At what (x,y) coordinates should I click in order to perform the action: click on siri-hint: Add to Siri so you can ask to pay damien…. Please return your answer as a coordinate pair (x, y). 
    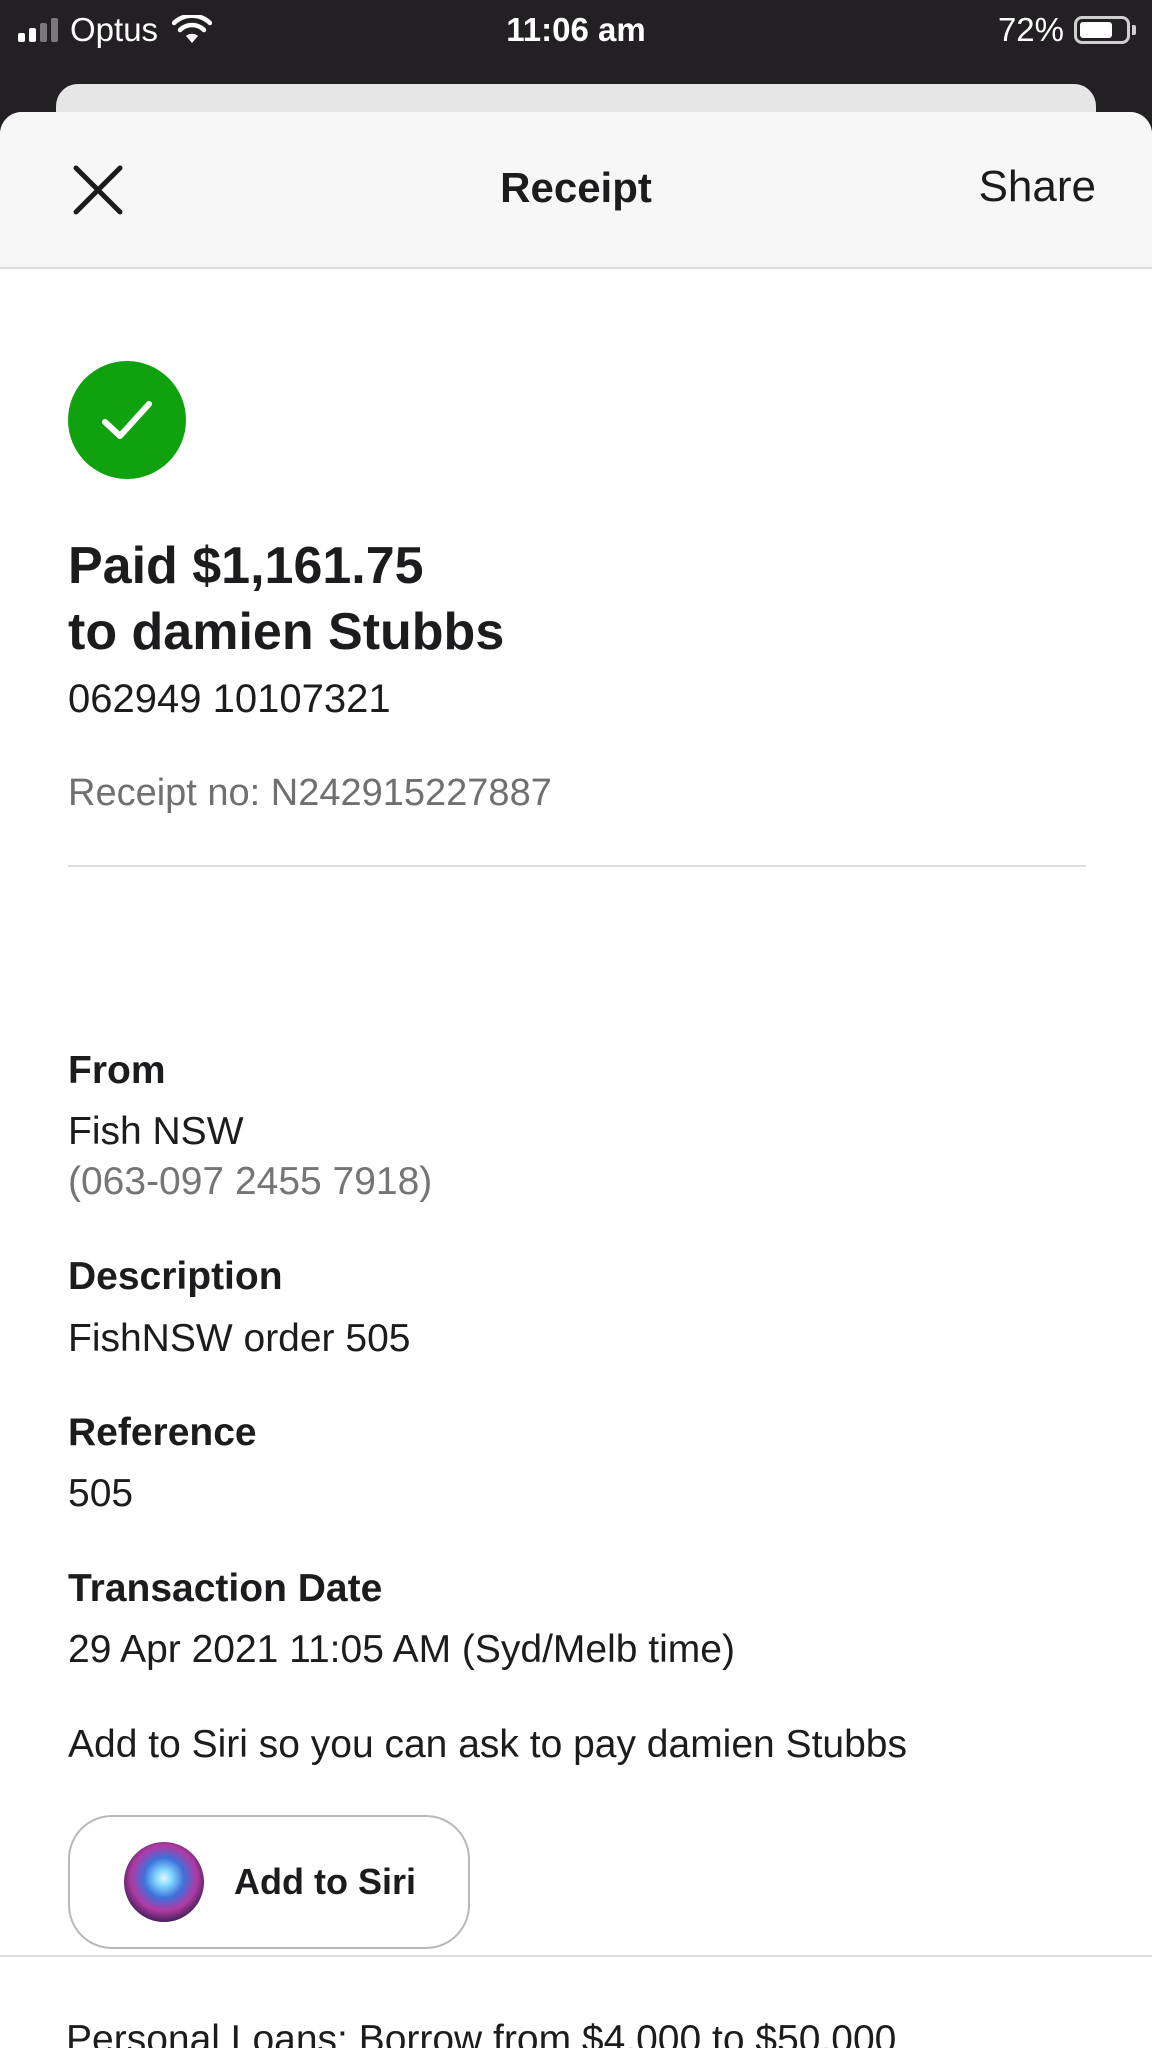
    Looking at the image, I should click on (487, 1744).